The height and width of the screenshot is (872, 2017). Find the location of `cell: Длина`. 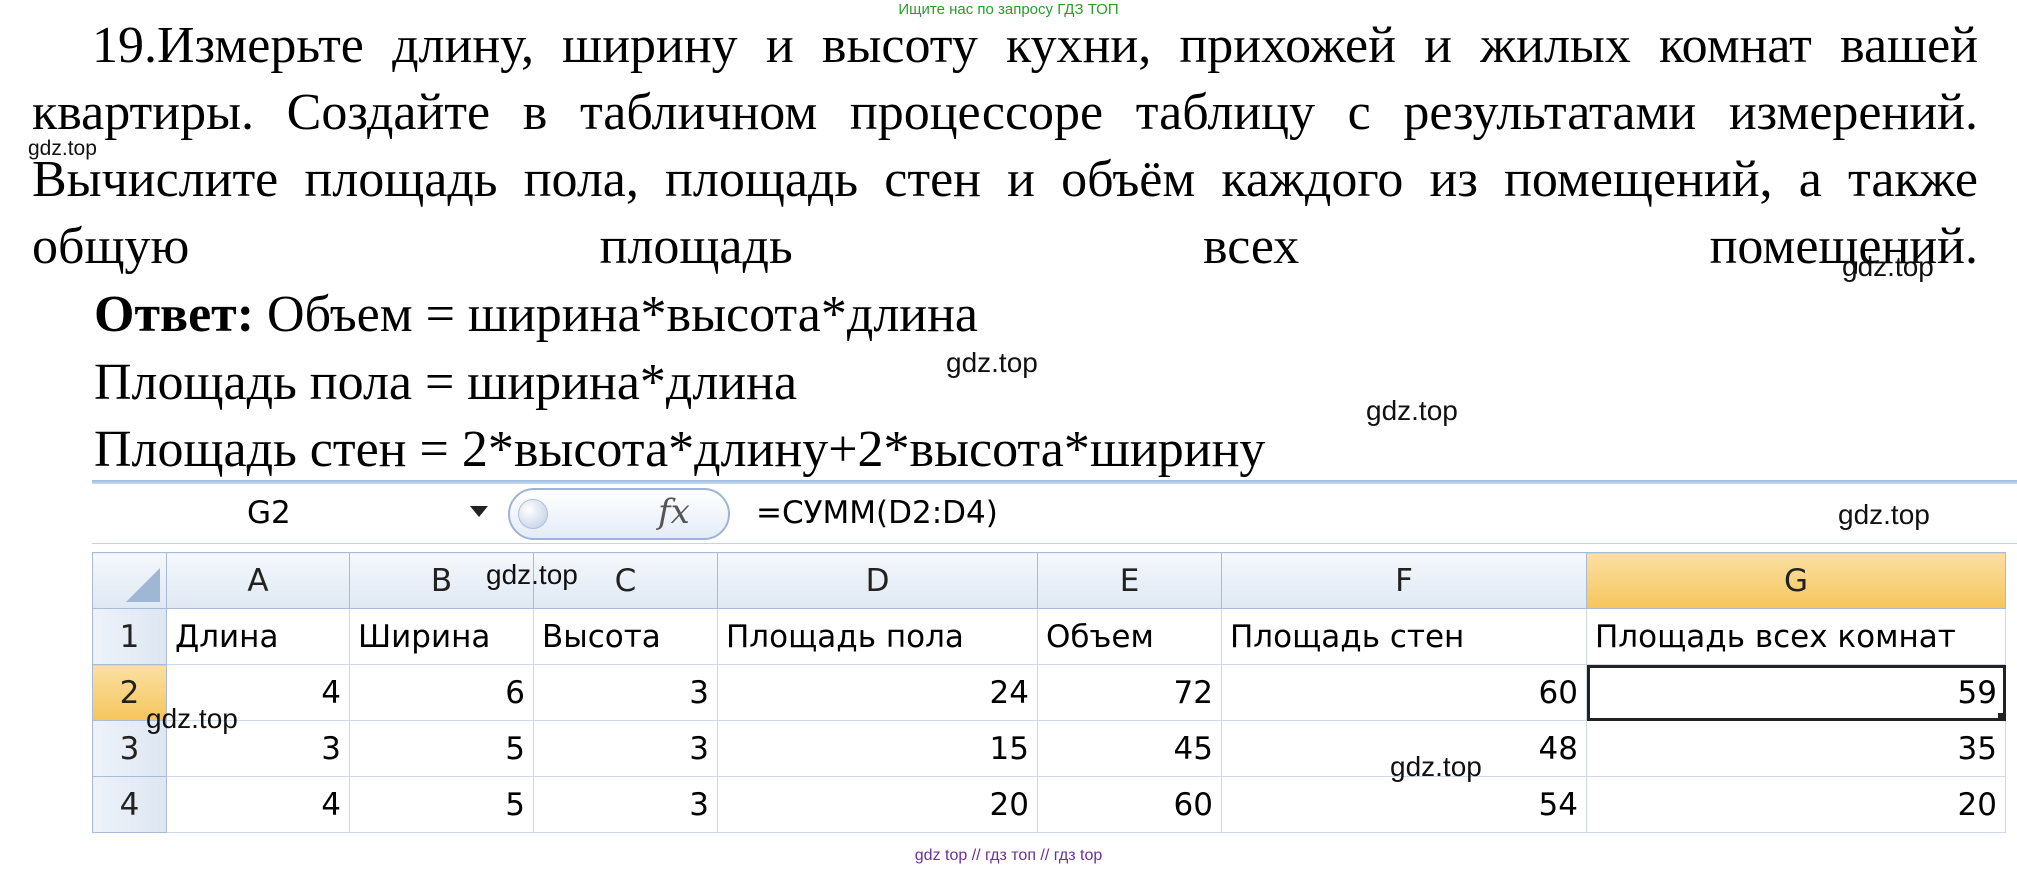

cell: Длина is located at coordinates (258, 636).